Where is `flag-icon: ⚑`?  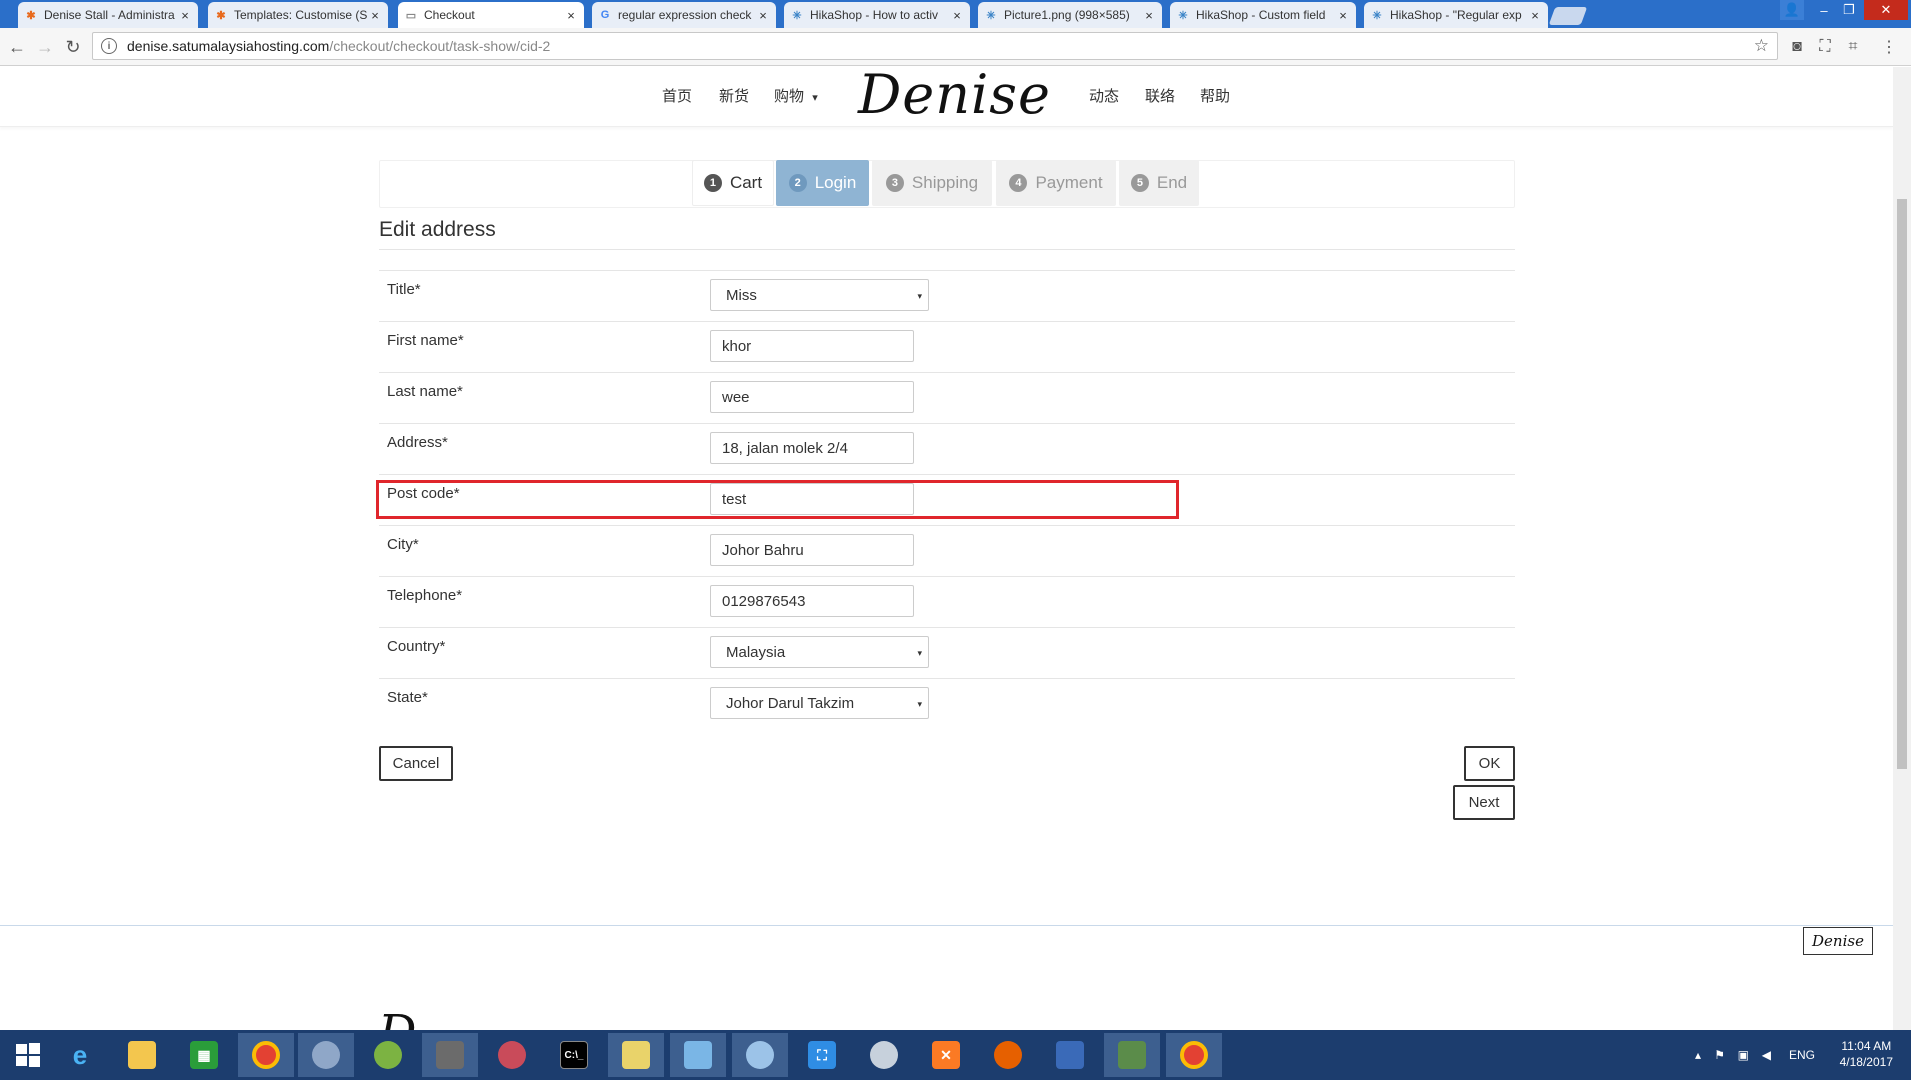 flag-icon: ⚑ is located at coordinates (1719, 1055).